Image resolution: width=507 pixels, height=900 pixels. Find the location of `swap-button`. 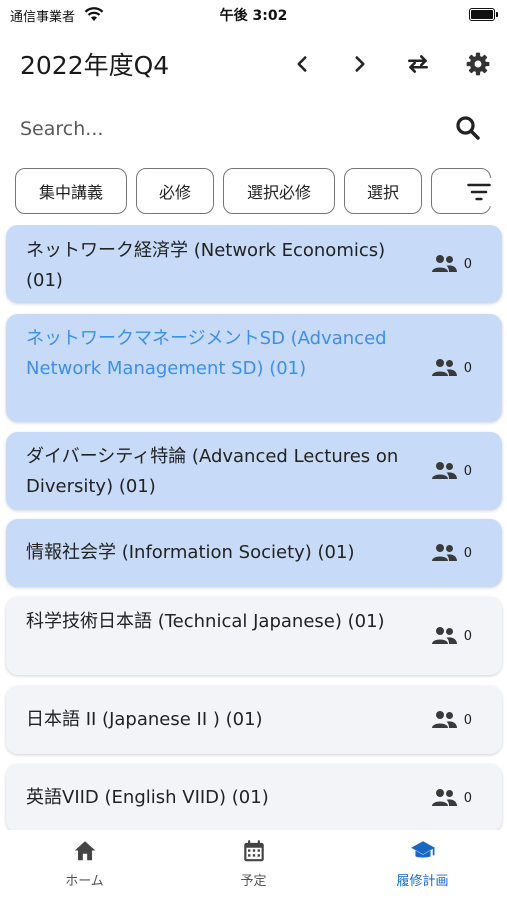

swap-button is located at coordinates (418, 64).